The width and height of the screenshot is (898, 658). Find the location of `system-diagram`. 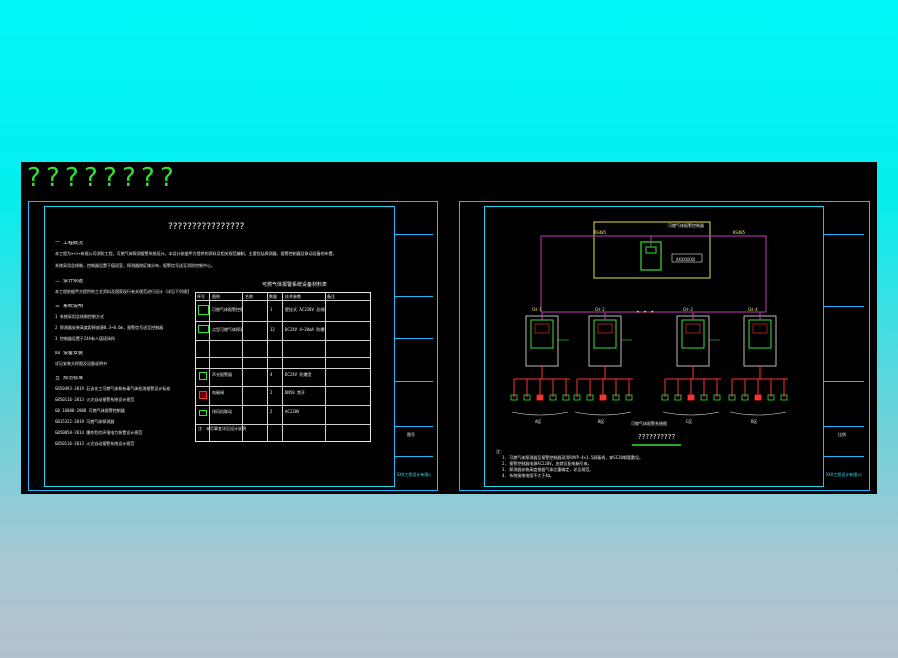

system-diagram is located at coordinates (649, 333).